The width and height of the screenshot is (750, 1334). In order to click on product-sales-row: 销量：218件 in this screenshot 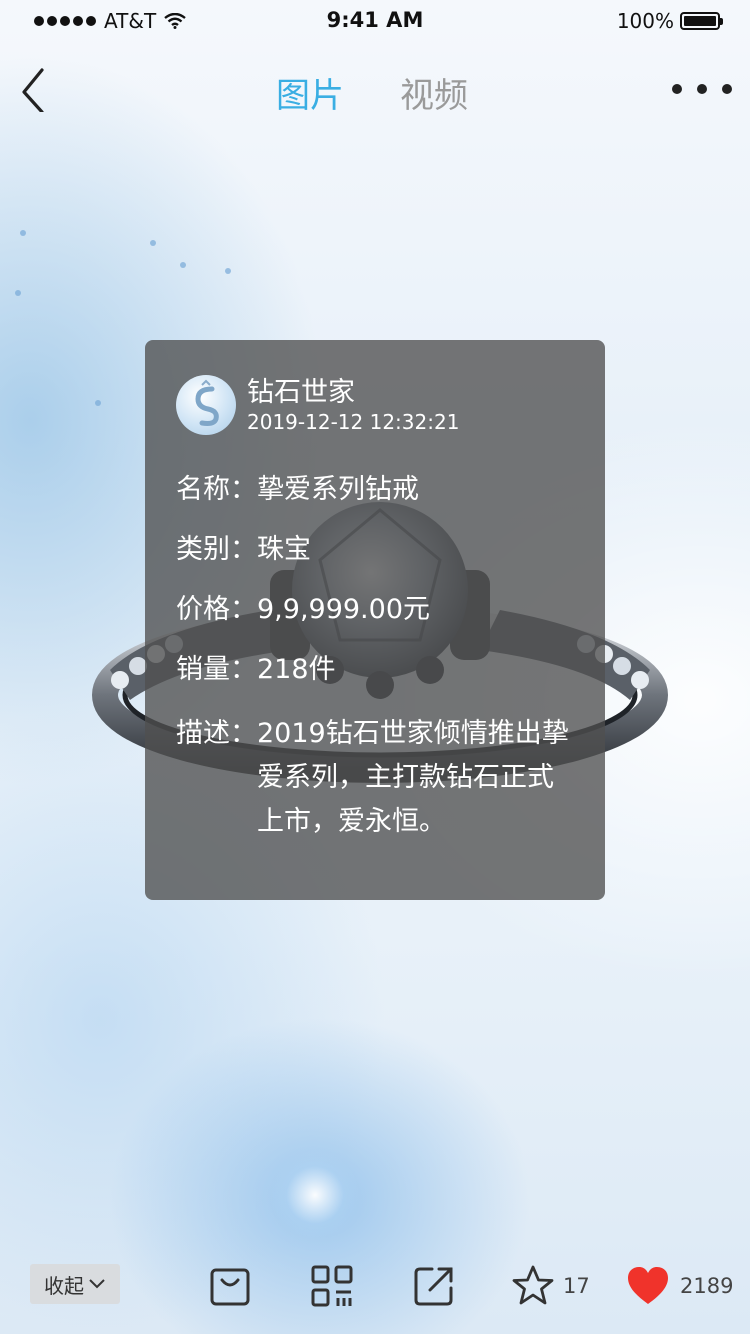, I will do `click(256, 670)`.